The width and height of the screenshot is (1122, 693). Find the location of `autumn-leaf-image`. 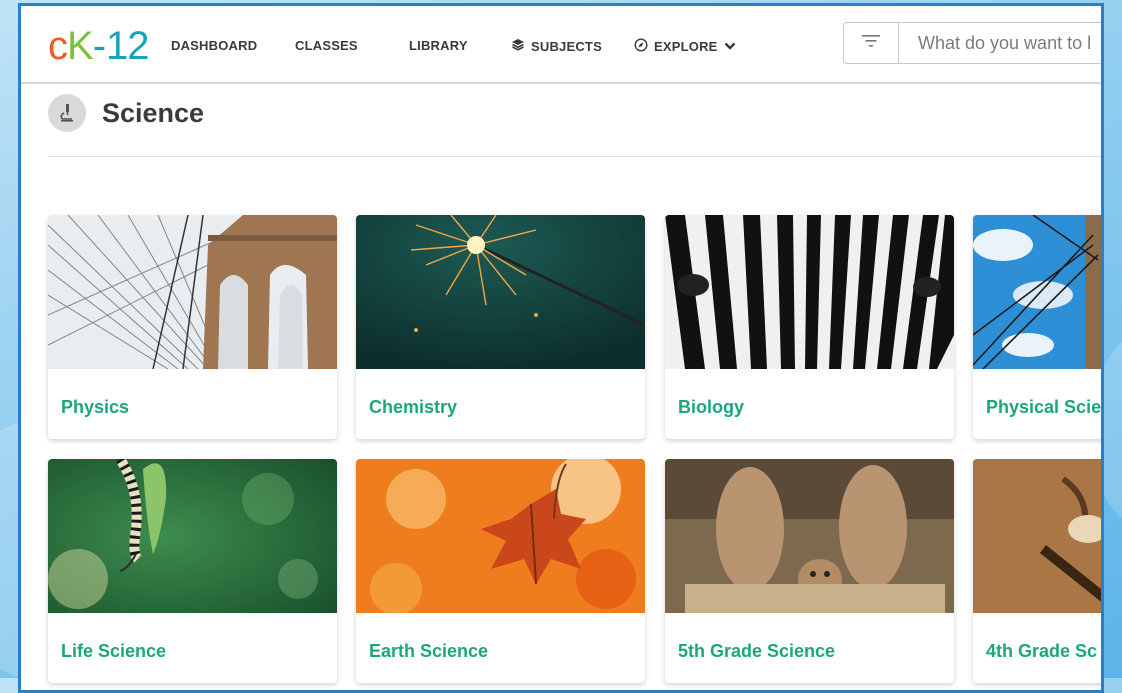

autumn-leaf-image is located at coordinates (500, 536).